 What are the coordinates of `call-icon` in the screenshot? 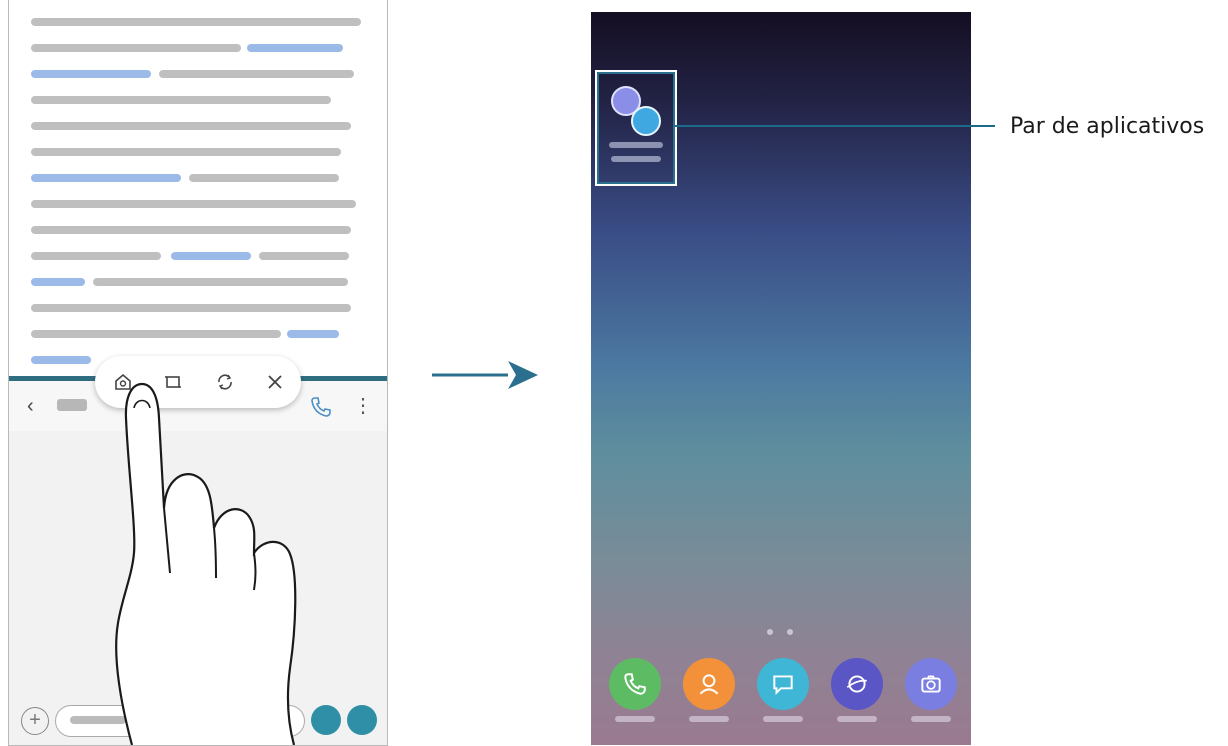 It's located at (321, 407).